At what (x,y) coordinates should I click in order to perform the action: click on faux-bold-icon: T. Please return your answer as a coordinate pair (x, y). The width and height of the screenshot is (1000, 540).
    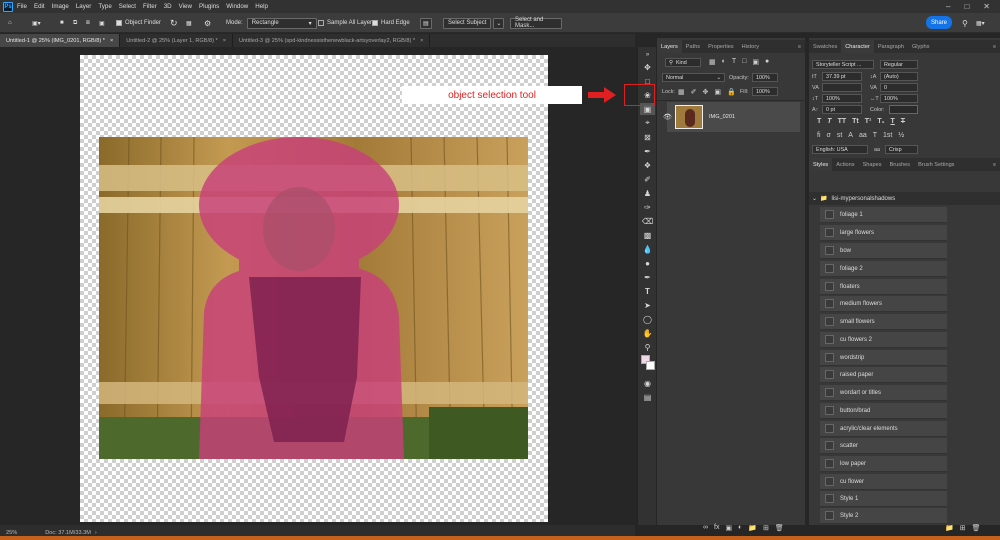
    Looking at the image, I should click on (819, 121).